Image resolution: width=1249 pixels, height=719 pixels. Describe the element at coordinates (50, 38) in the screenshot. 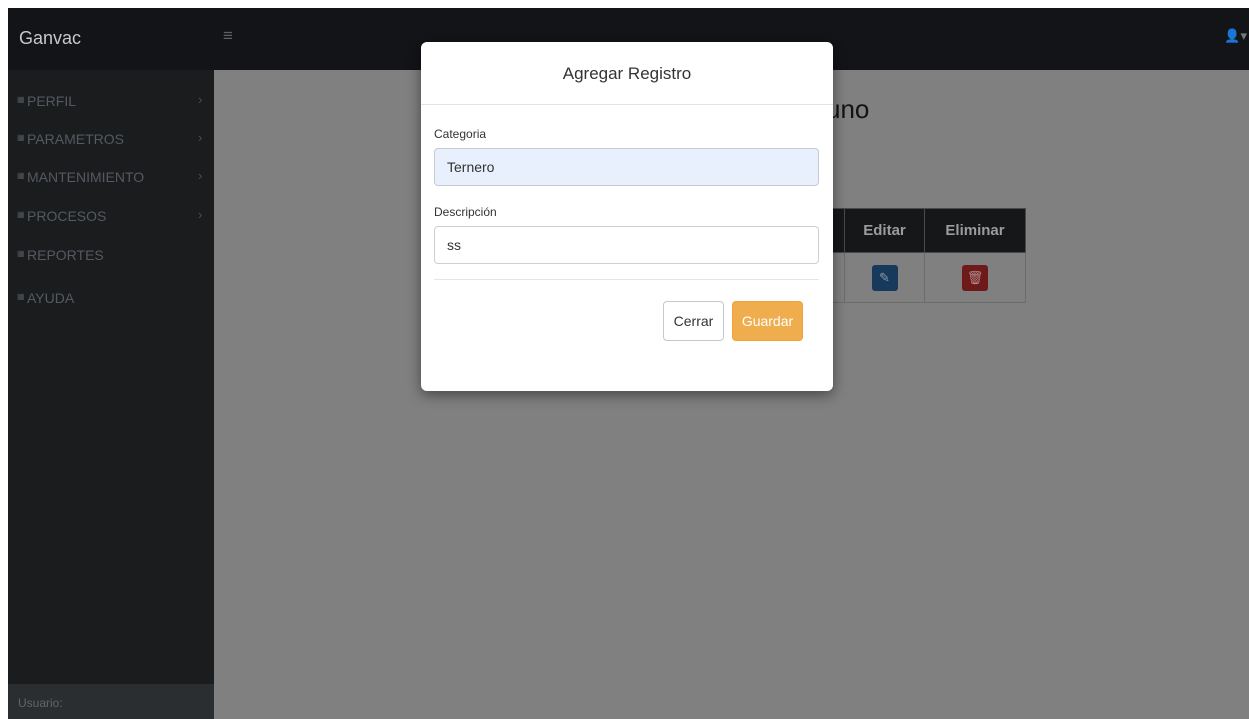

I see `brand-logo: Ganvac` at that location.